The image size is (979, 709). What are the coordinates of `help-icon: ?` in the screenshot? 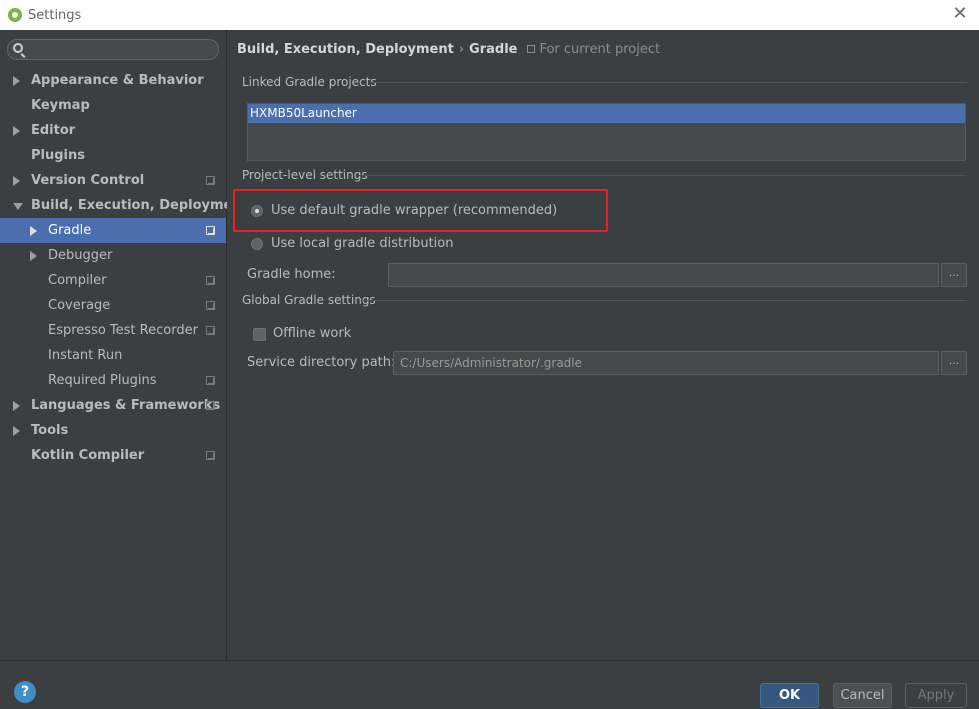 It's located at (25, 692).